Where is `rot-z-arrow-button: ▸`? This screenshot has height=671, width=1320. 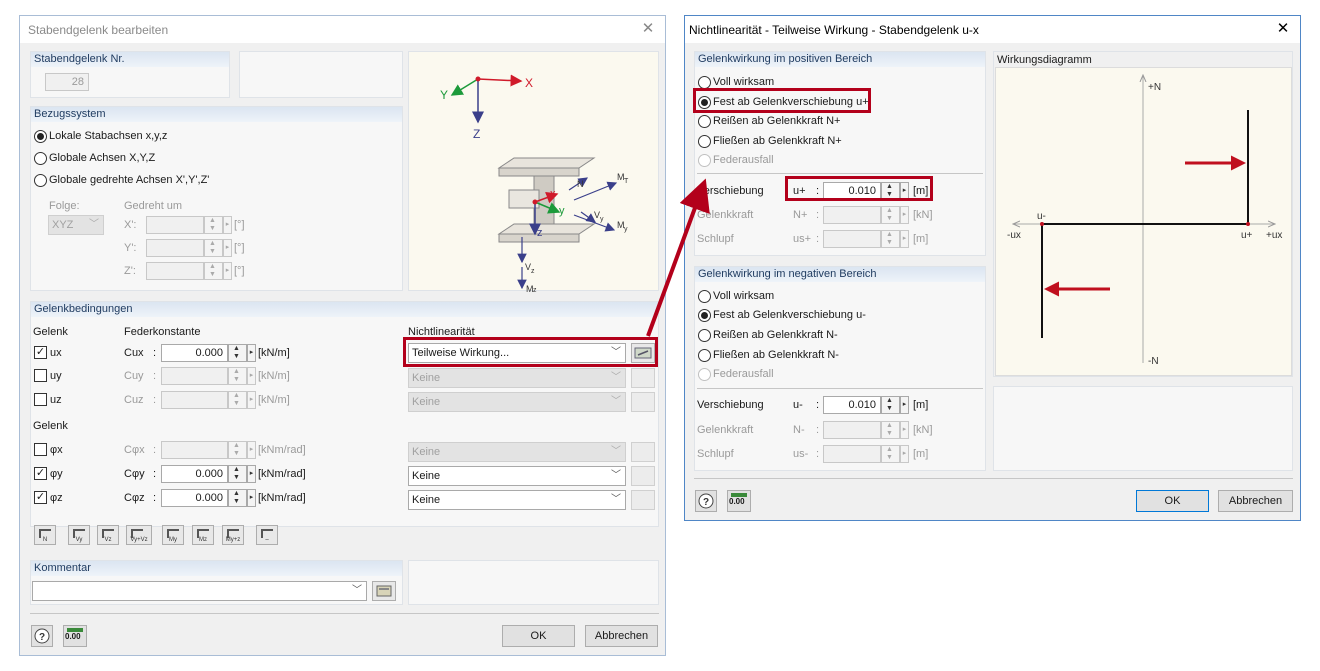 rot-z-arrow-button: ▸ is located at coordinates (227, 271).